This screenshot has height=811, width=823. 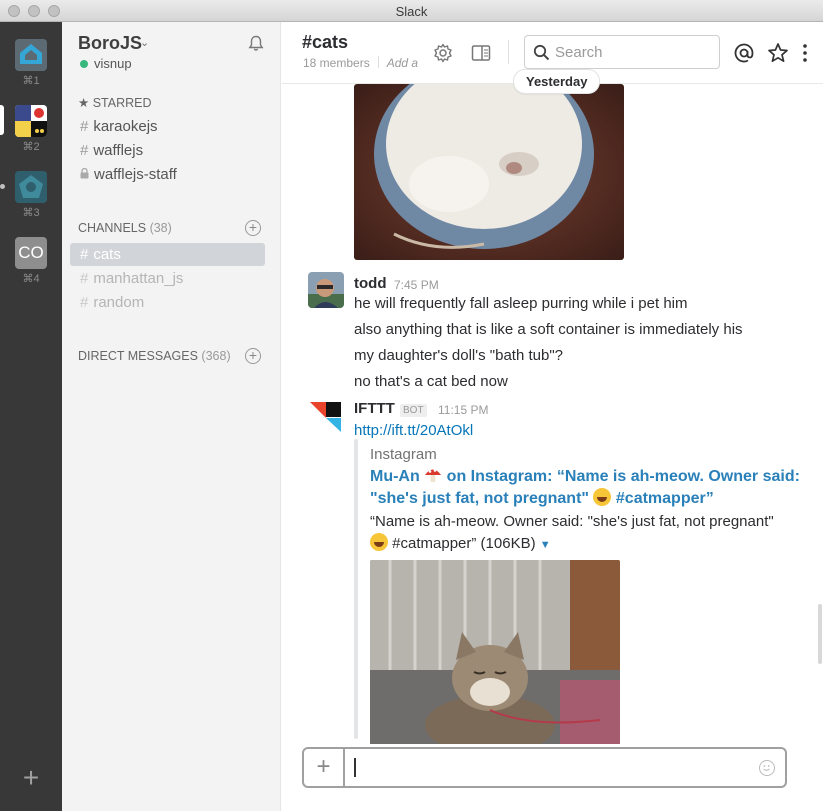 What do you see at coordinates (820, 634) in the screenshot?
I see `scrollbar` at bounding box center [820, 634].